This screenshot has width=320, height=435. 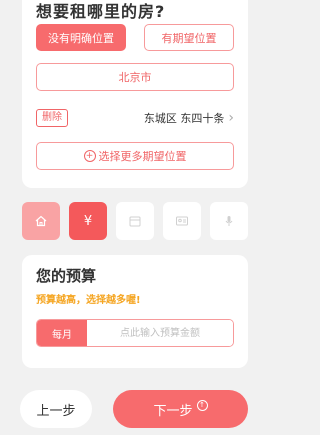 I want to click on plus-circle-icon: +, so click(x=89, y=156).